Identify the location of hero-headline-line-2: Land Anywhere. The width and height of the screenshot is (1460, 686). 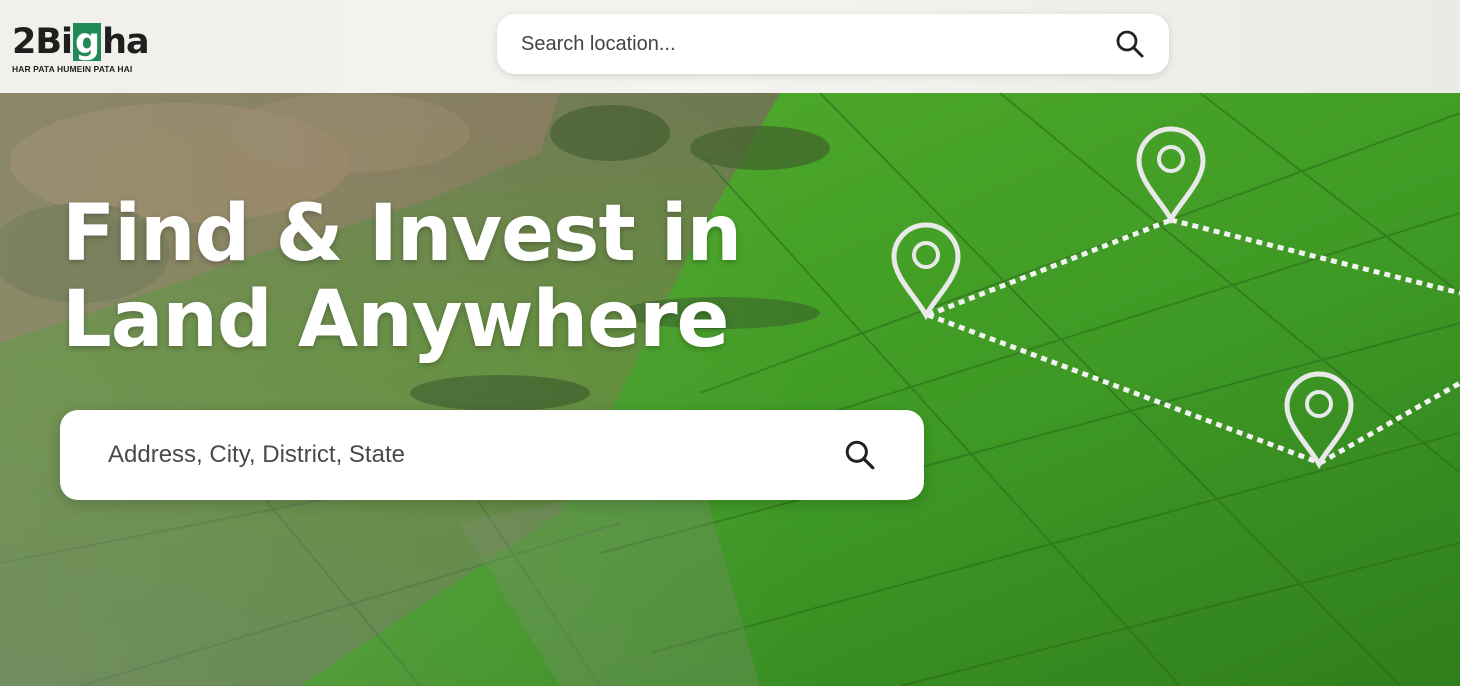
(395, 320).